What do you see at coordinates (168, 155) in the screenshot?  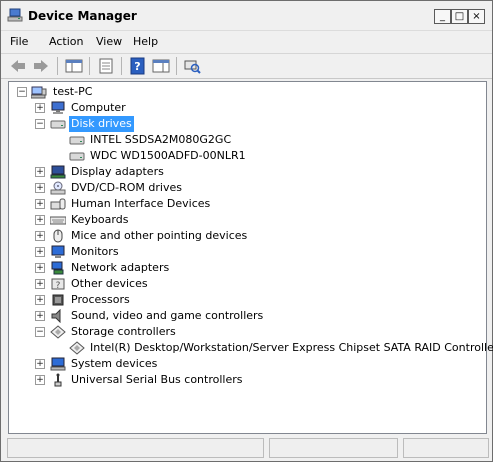 I see `tree-item-label: WDC WD1500ADFD-00NLR1` at bounding box center [168, 155].